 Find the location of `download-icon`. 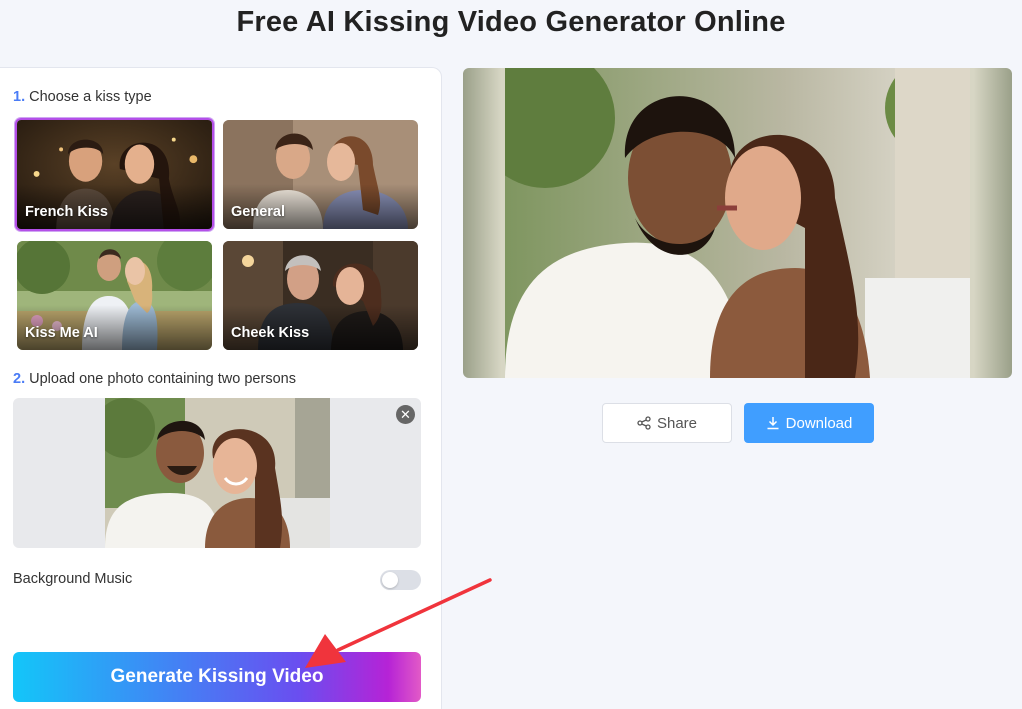

download-icon is located at coordinates (773, 423).